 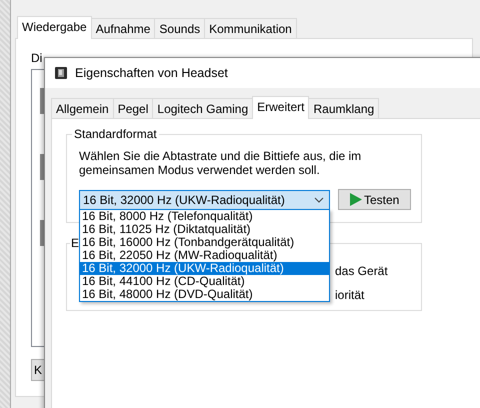 What do you see at coordinates (281, 107) in the screenshot?
I see `tab: Erweitert` at bounding box center [281, 107].